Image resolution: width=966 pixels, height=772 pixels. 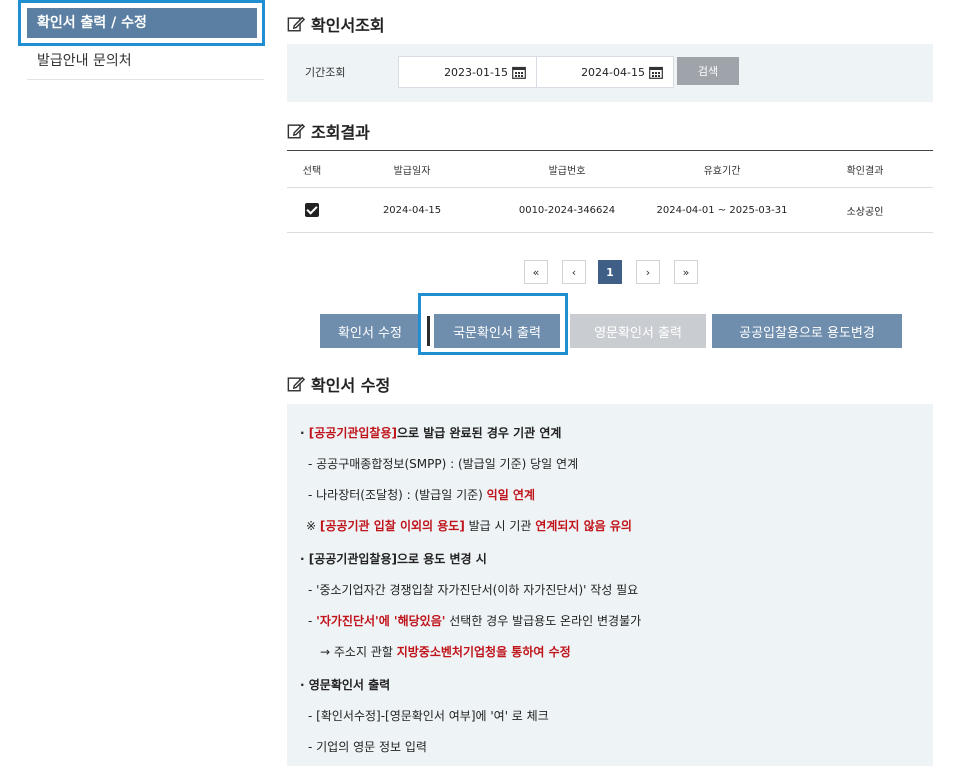 What do you see at coordinates (865, 171) in the screenshot?
I see `column-header: 확인결과` at bounding box center [865, 171].